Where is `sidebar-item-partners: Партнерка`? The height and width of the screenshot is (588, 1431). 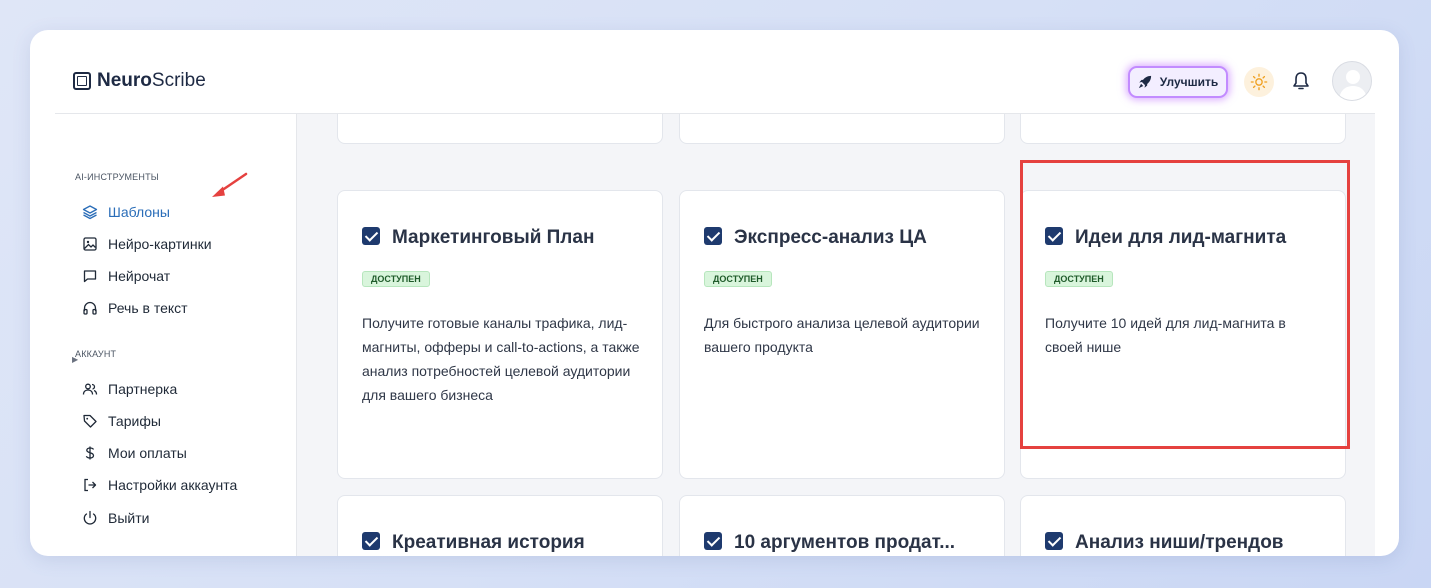
sidebar-item-partners: Партнерка is located at coordinates (129, 389).